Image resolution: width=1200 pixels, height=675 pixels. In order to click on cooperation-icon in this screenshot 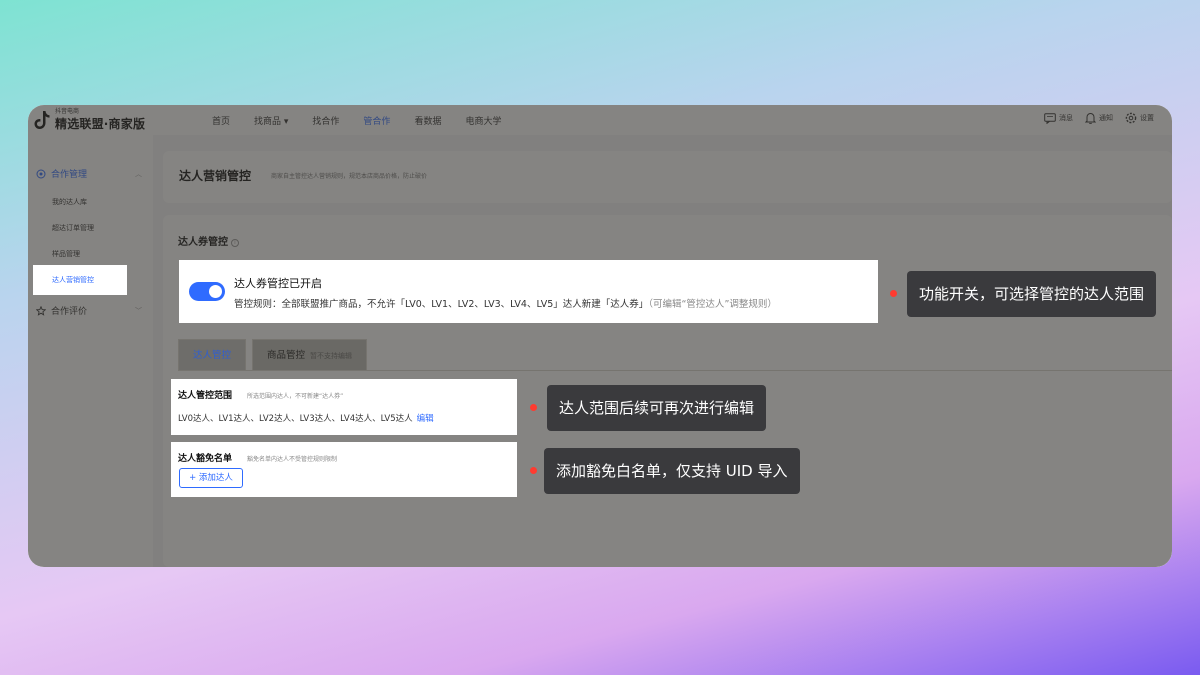, I will do `click(41, 173)`.